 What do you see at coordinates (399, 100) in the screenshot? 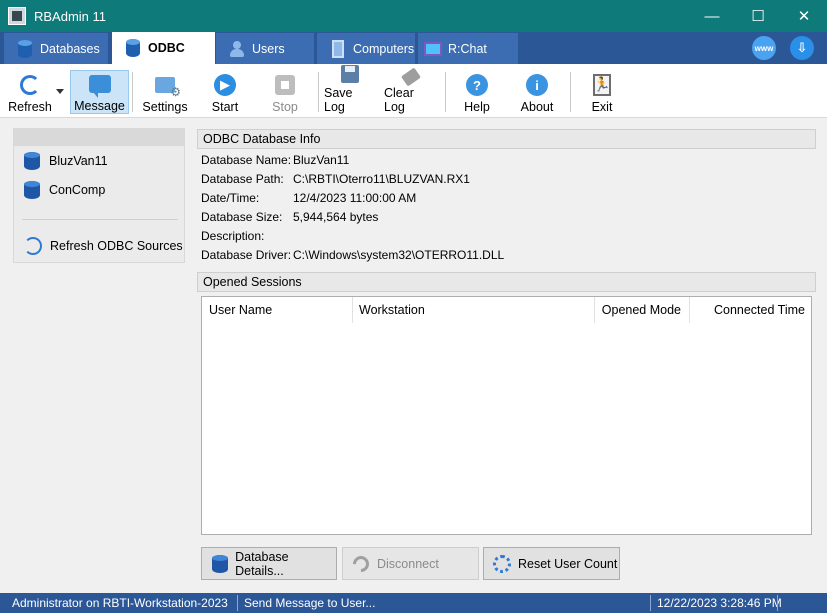
I see `clear-log-label: Clear Log` at bounding box center [399, 100].